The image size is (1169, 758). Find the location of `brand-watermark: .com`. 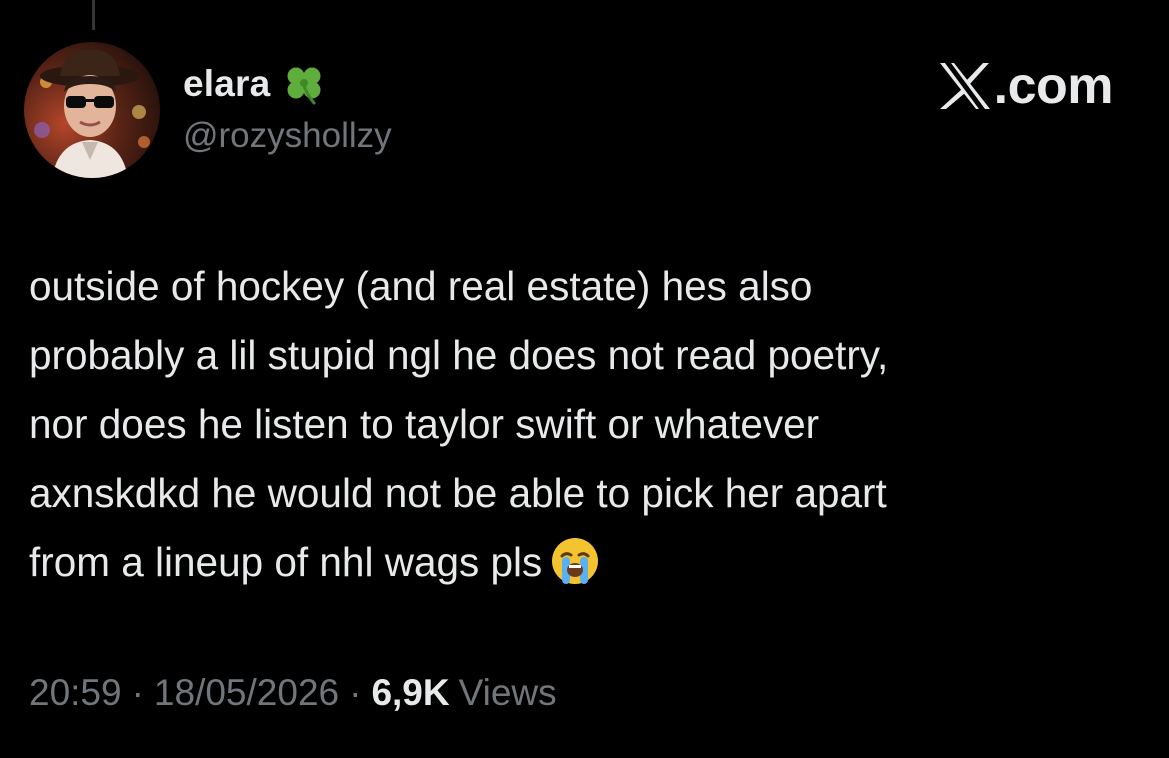

brand-watermark: .com is located at coordinates (1026, 86).